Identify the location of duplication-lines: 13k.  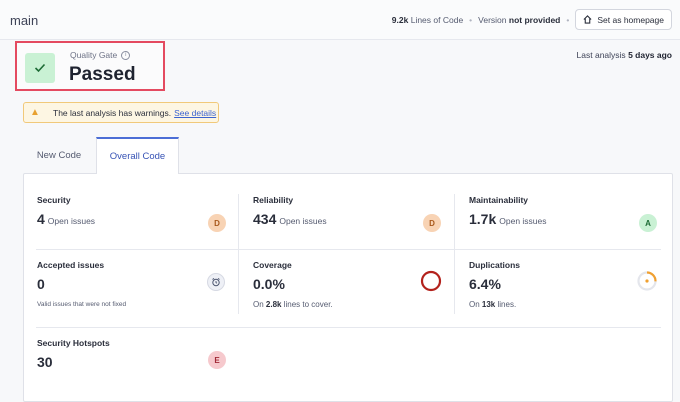
(488, 304).